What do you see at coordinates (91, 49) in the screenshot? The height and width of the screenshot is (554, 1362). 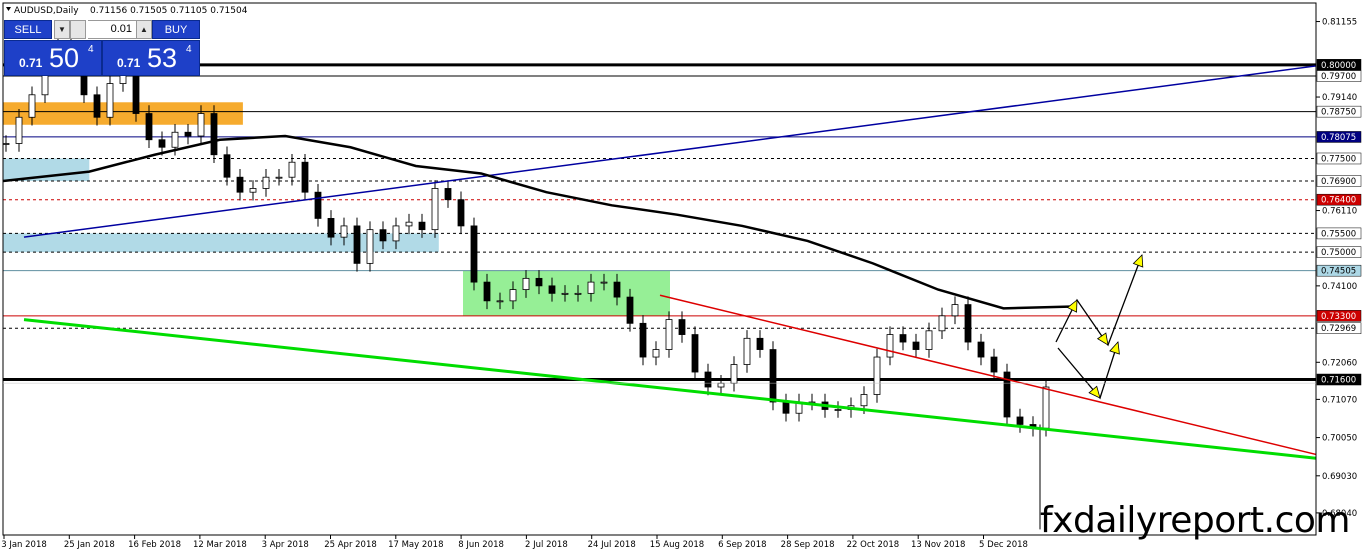 I see `sell-price-pipette: 4` at bounding box center [91, 49].